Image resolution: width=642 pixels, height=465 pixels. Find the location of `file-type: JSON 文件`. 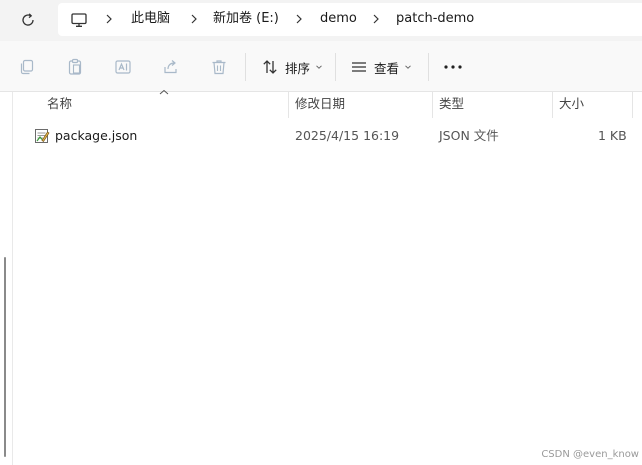

file-type: JSON 文件 is located at coordinates (469, 135).